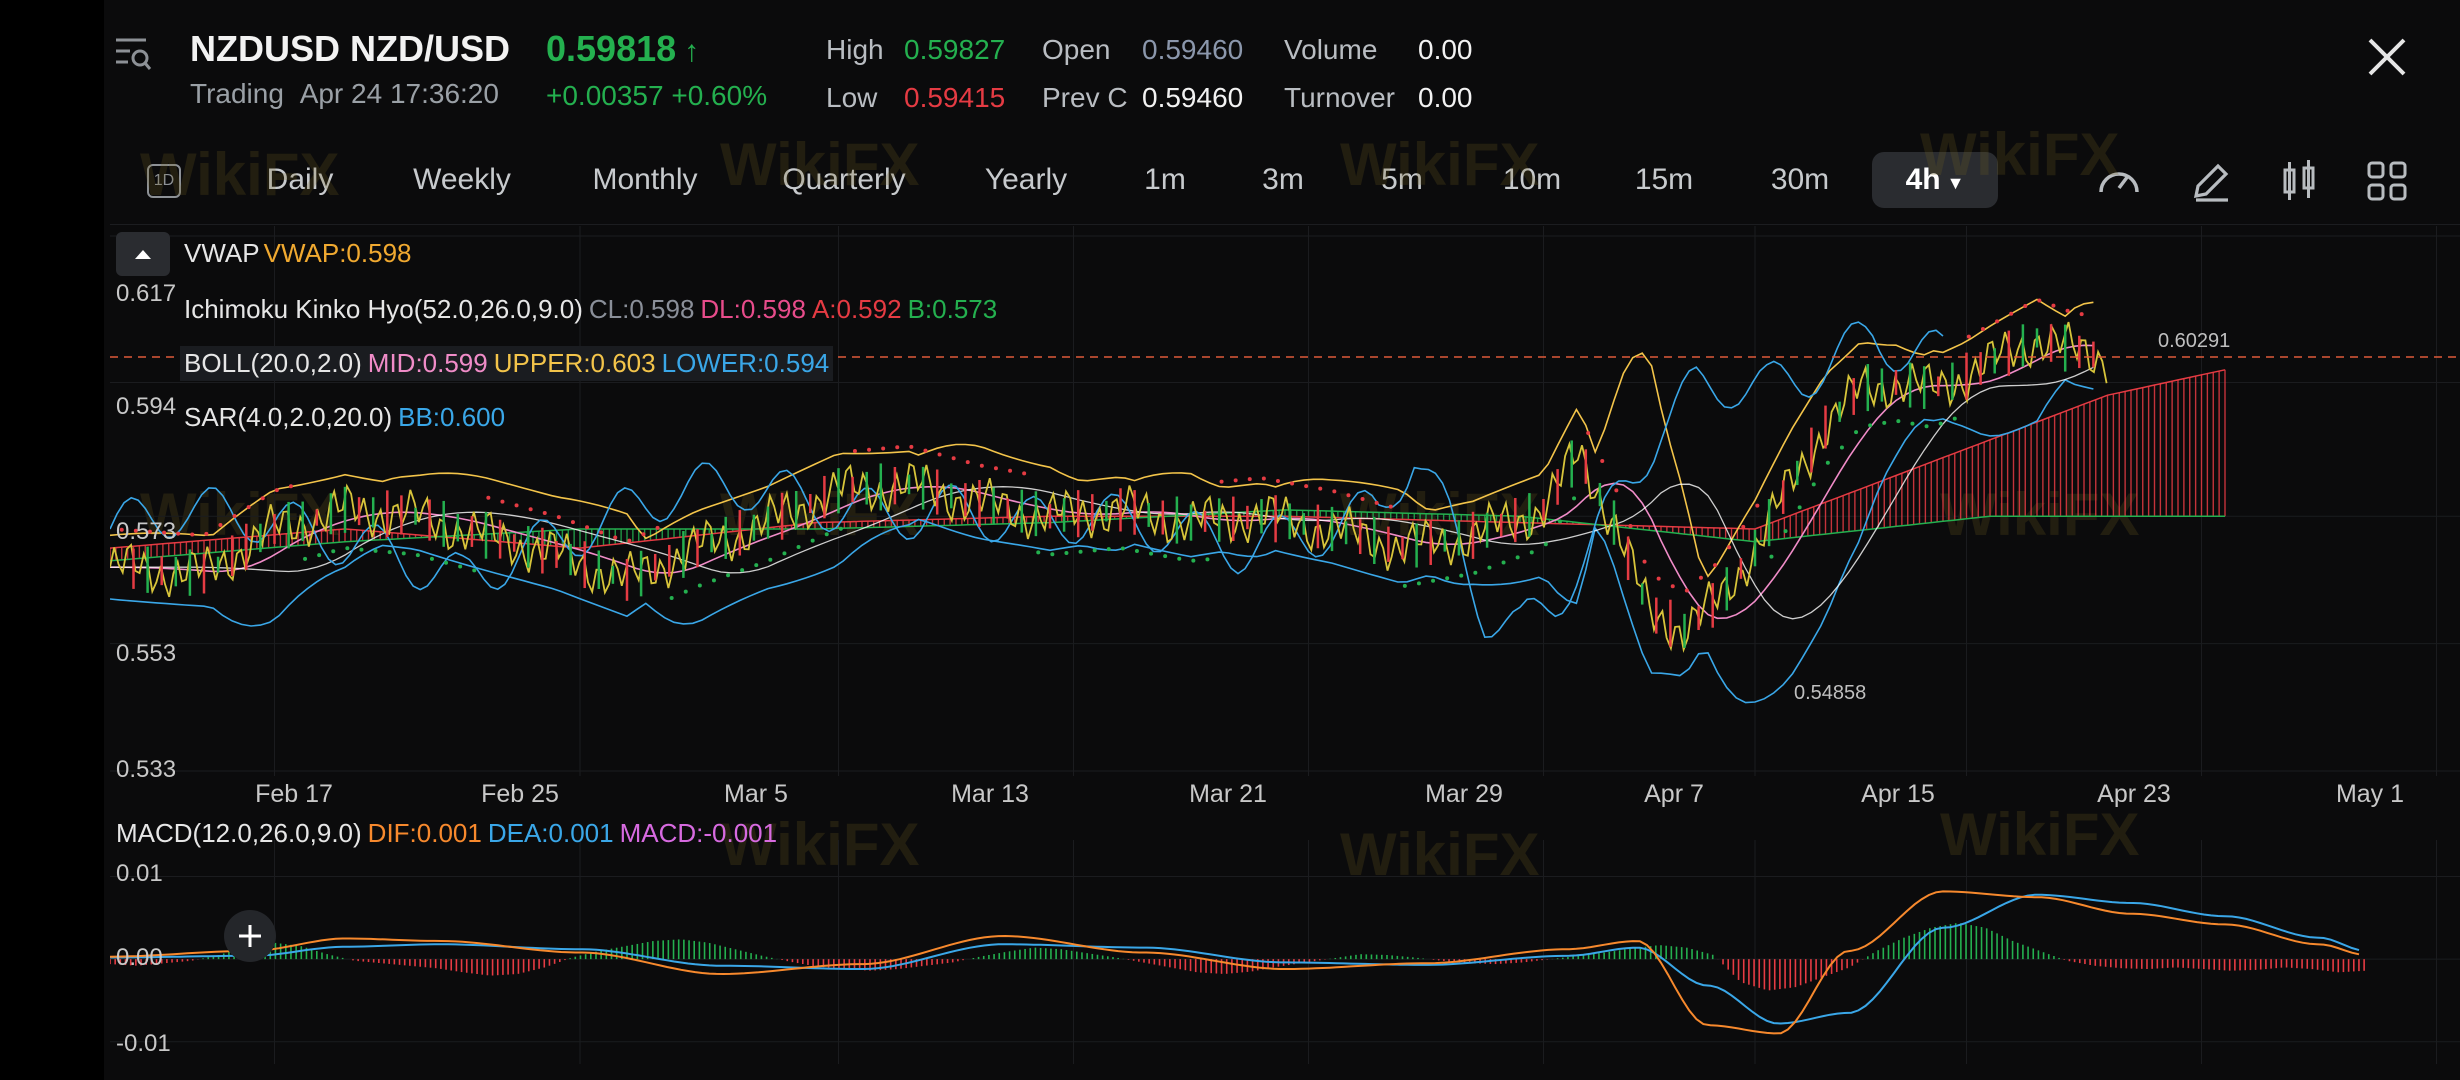 This screenshot has height=1080, width=2460. Describe the element at coordinates (1193, 97) in the screenshot. I see `prev-close-value: 0.59460` at that location.